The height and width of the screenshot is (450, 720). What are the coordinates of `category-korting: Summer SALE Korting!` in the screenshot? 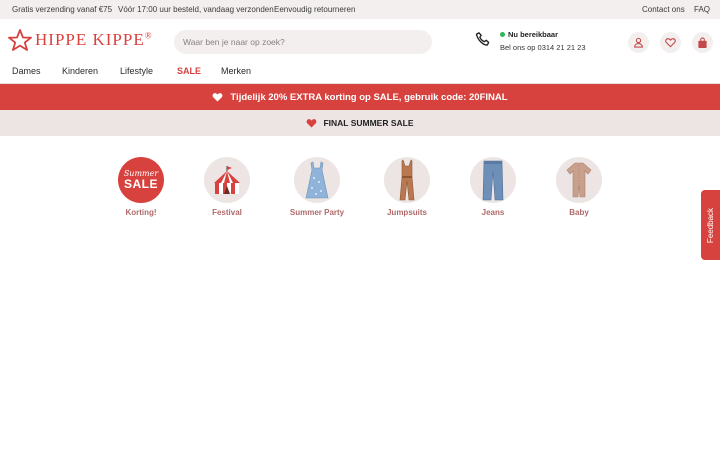 It's located at (141, 187).